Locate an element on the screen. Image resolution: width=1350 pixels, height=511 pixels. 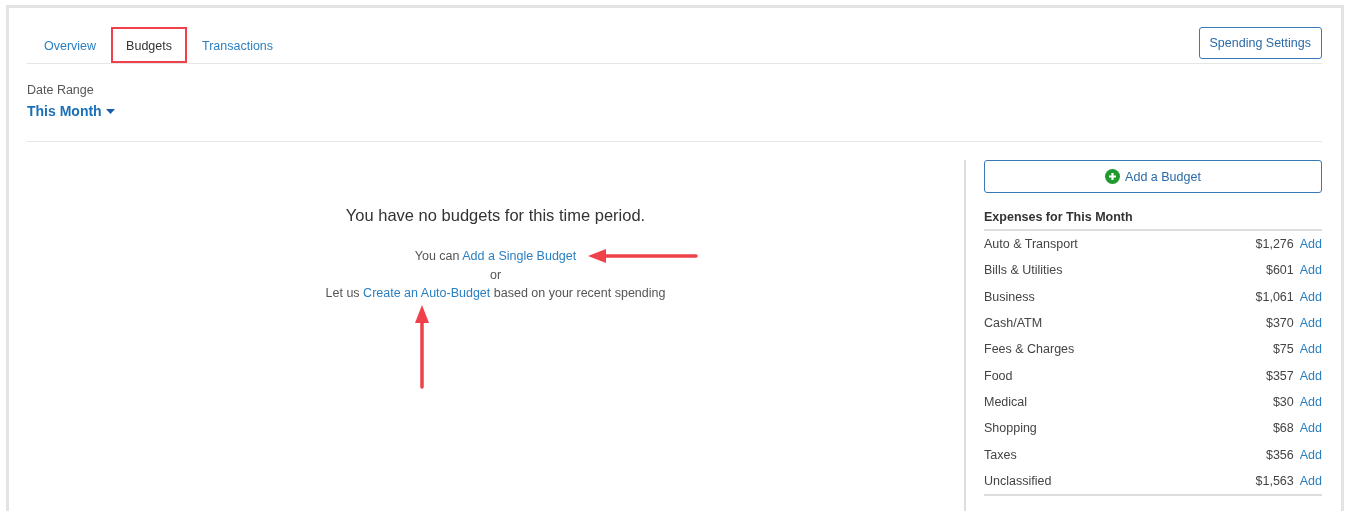
amount: $30 is located at coordinates (1283, 401).